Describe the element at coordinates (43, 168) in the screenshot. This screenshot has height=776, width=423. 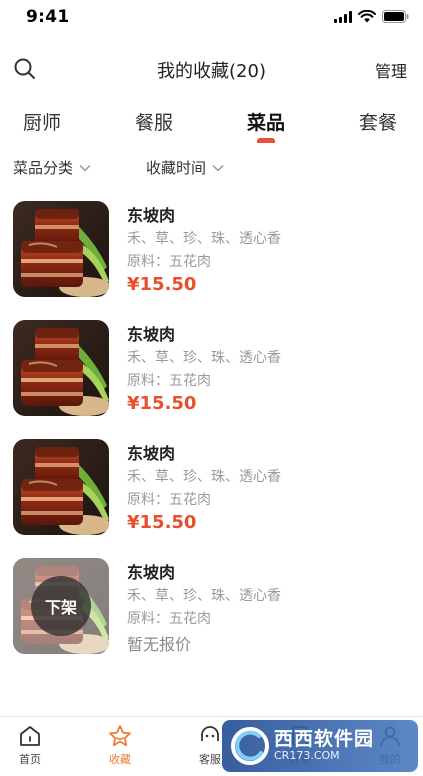
I see `category-filter-label: 菜品分类` at that location.